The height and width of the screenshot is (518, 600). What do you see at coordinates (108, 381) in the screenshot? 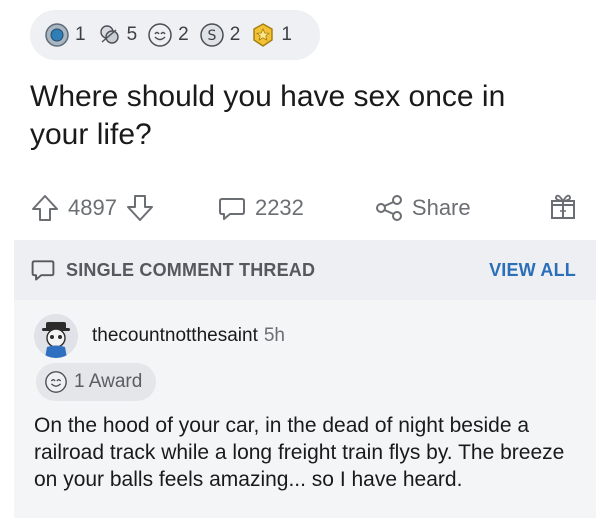
I see `comment-award-label: 1 Award` at bounding box center [108, 381].